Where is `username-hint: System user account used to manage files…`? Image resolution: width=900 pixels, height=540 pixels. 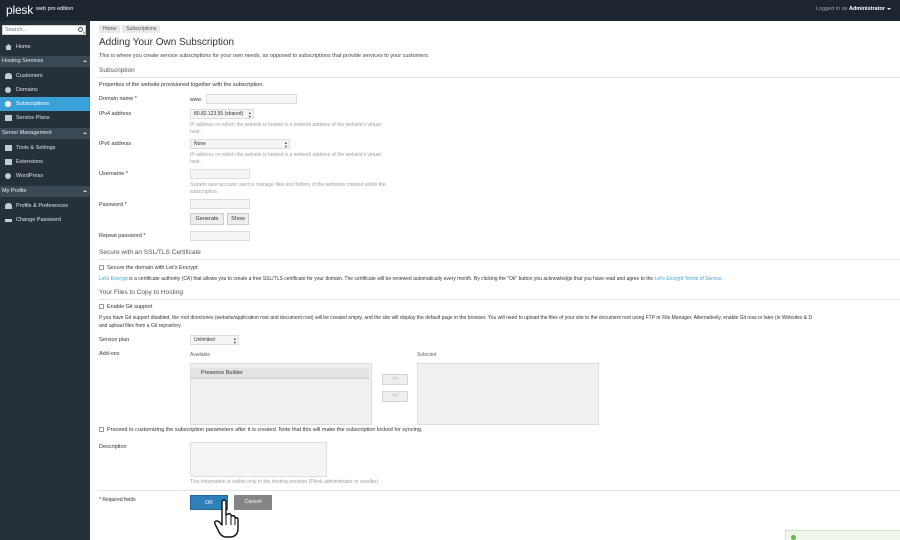 username-hint: System user account used to manage files… is located at coordinates (288, 188).